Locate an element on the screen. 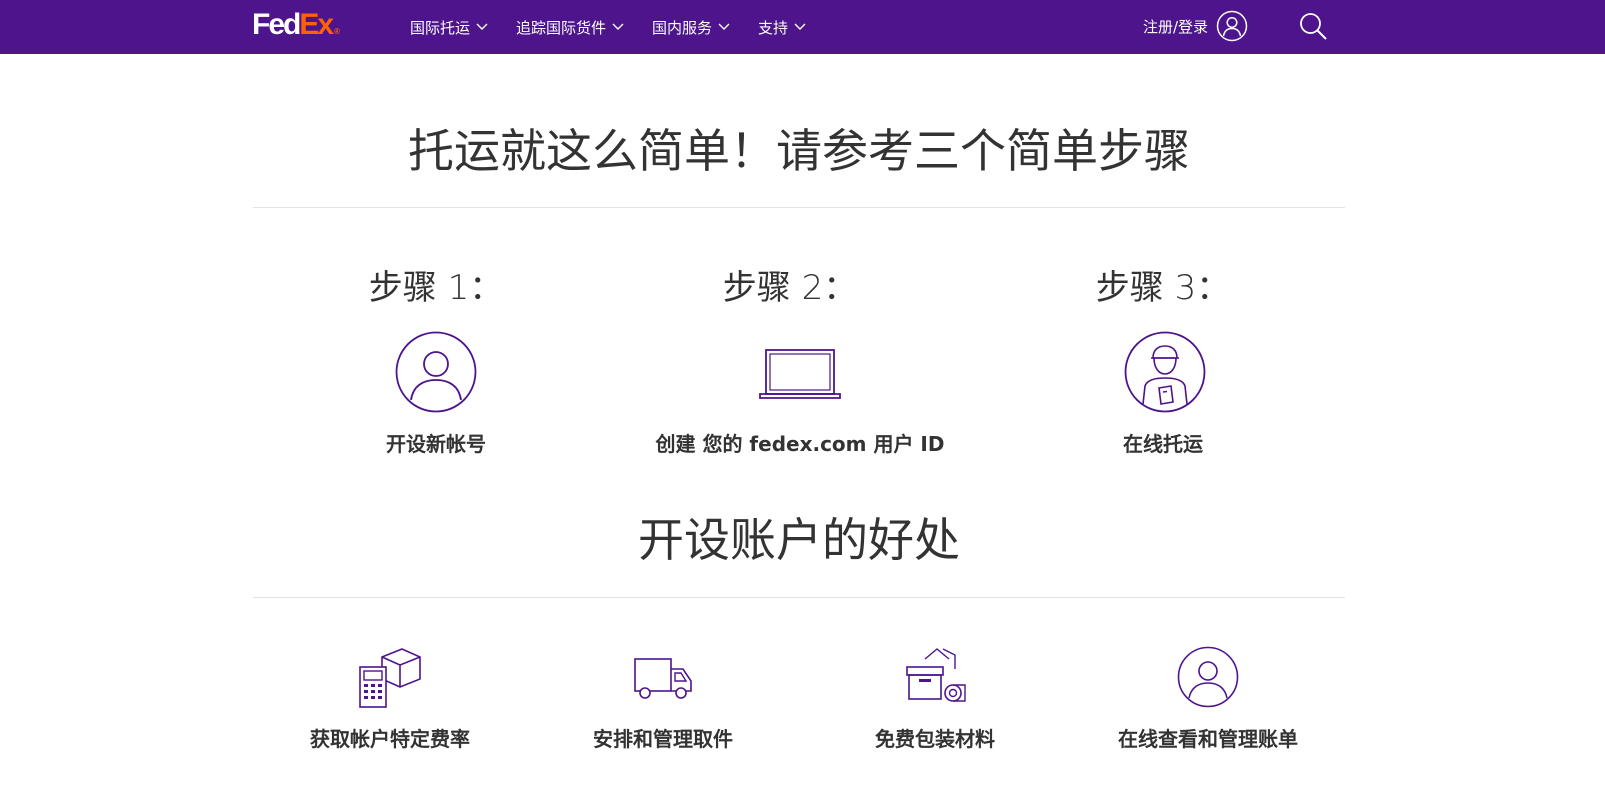  calculator-box-icon is located at coordinates (390, 678).